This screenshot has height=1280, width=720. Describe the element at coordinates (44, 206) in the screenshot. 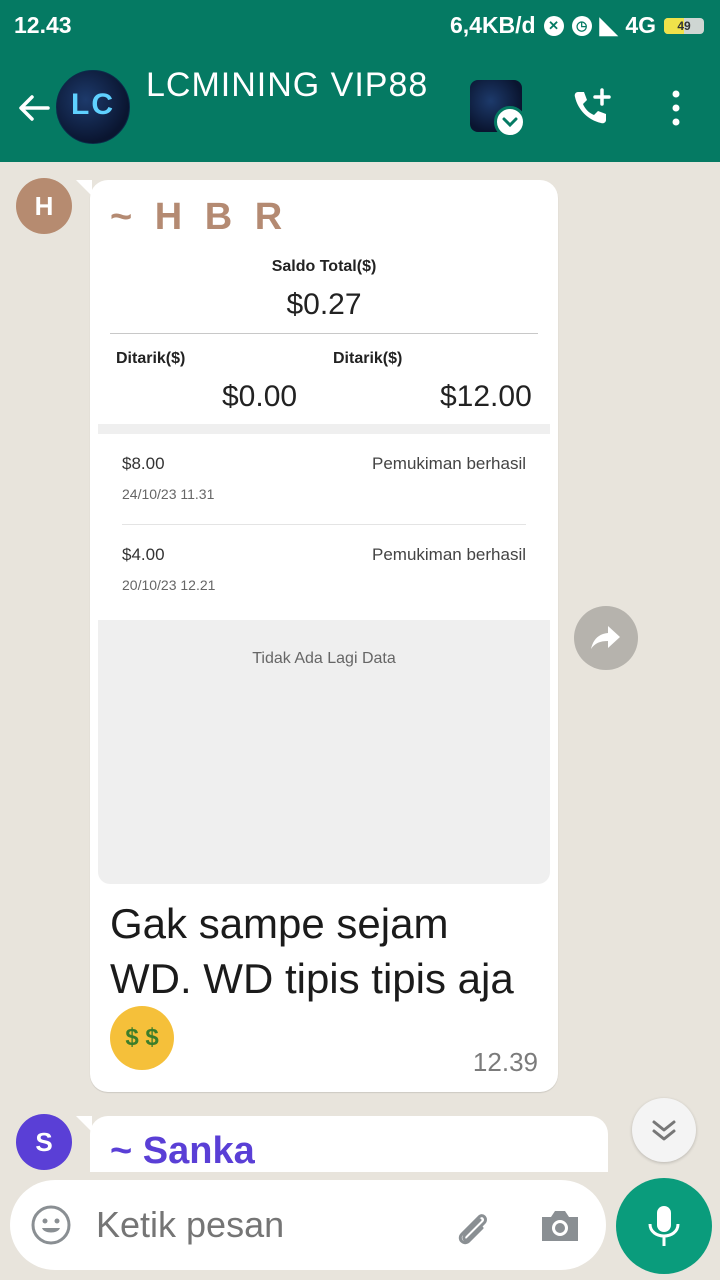

I see `avatar-hbr: H` at that location.